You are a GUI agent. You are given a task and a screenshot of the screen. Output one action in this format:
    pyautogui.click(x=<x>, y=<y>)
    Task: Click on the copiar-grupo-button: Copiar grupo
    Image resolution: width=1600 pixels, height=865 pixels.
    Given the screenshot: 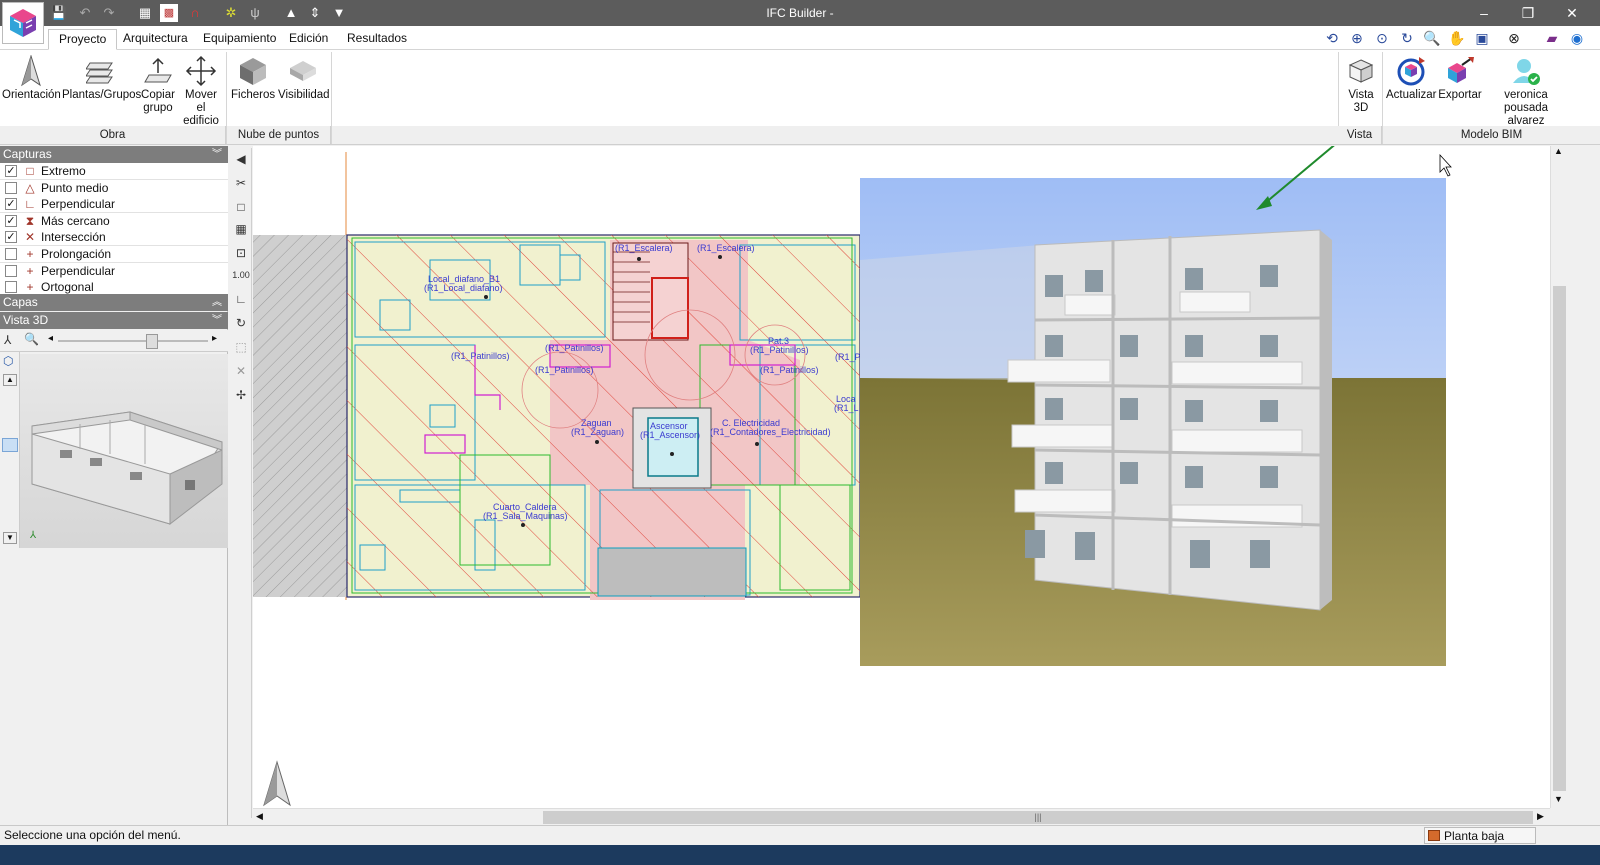 What is the action you would take?
    pyautogui.click(x=158, y=84)
    